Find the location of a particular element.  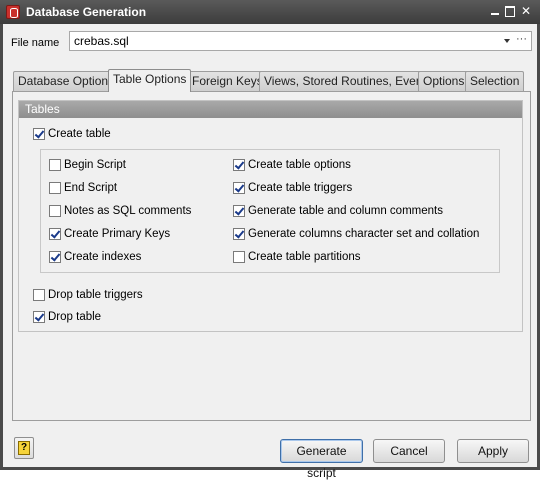

help-button: ? is located at coordinates (24, 448).